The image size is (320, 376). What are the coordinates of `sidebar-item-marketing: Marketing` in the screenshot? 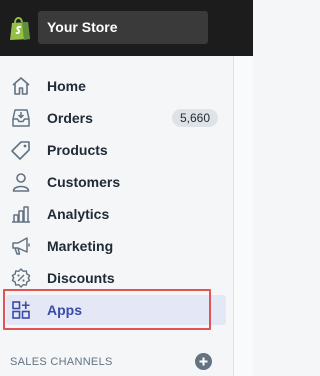 It's located at (116, 246).